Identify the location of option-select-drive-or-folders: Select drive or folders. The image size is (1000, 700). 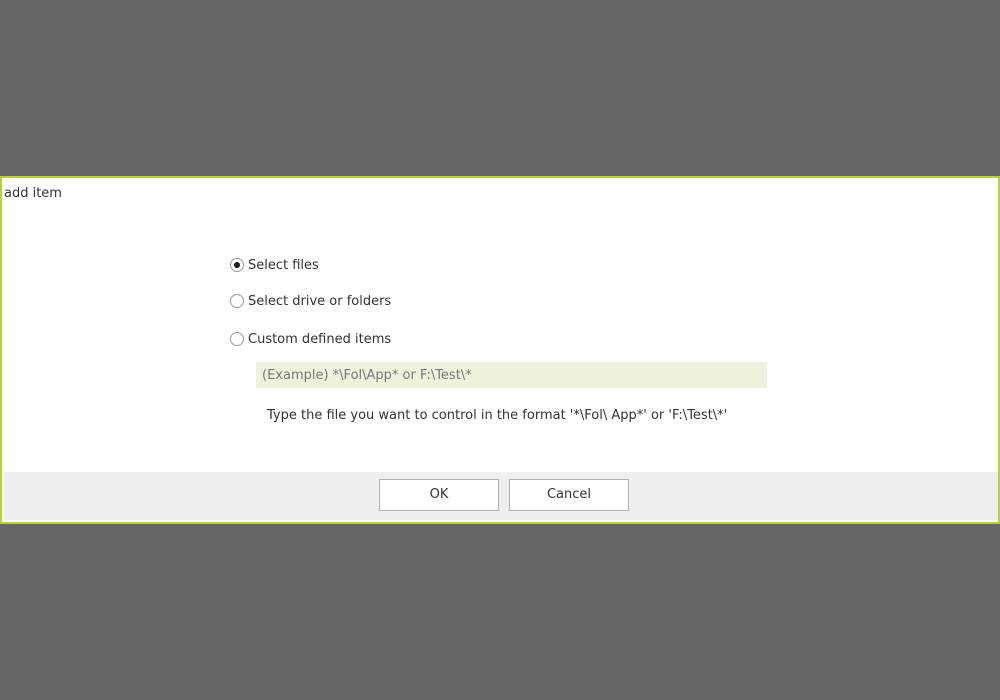
(310, 301).